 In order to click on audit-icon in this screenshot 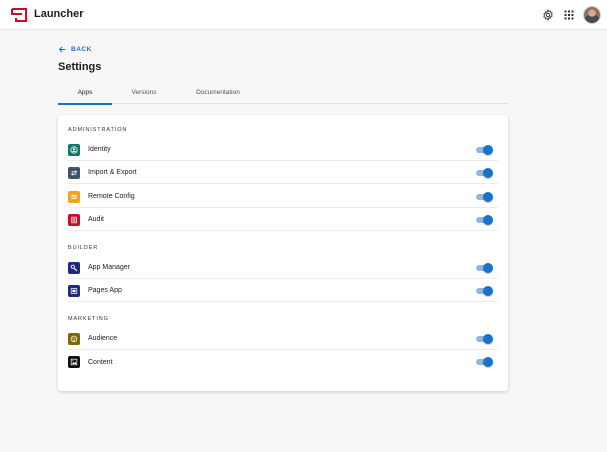, I will do `click(74, 219)`.